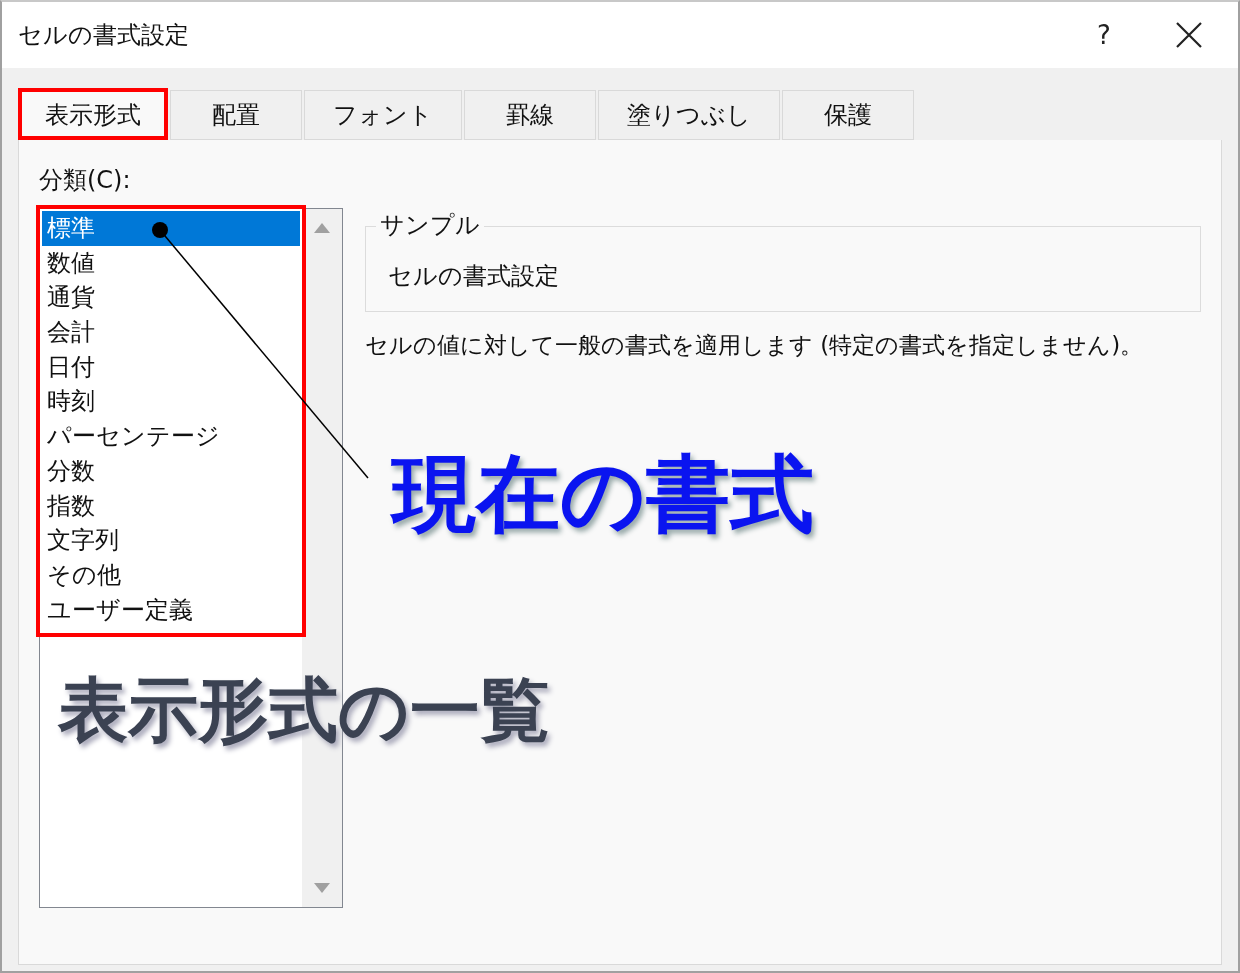  Describe the element at coordinates (171, 540) in the screenshot. I see `list-item: 文字列` at that location.